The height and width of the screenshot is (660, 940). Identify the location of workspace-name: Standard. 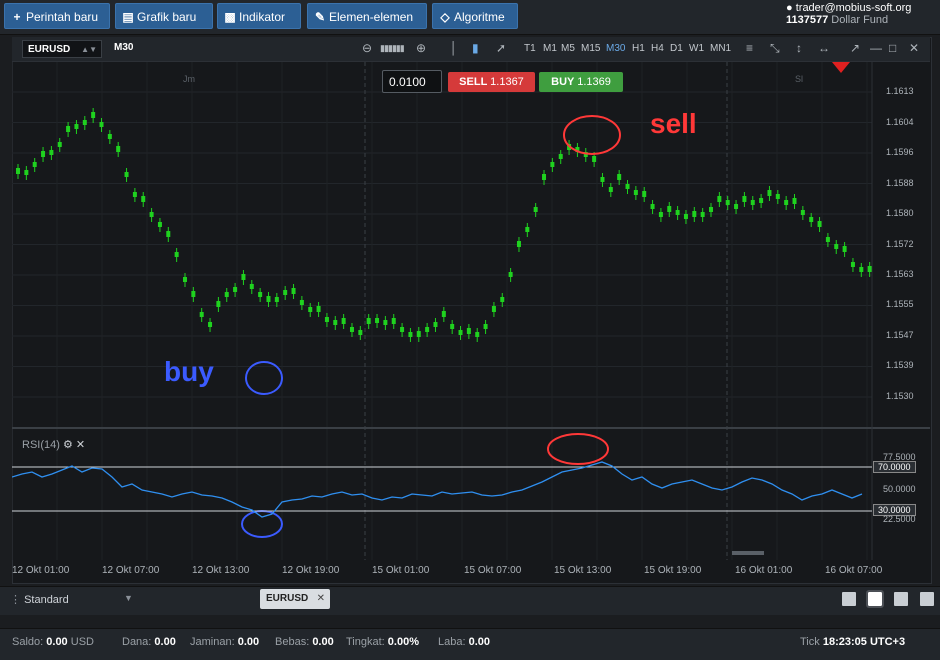
(46, 600).